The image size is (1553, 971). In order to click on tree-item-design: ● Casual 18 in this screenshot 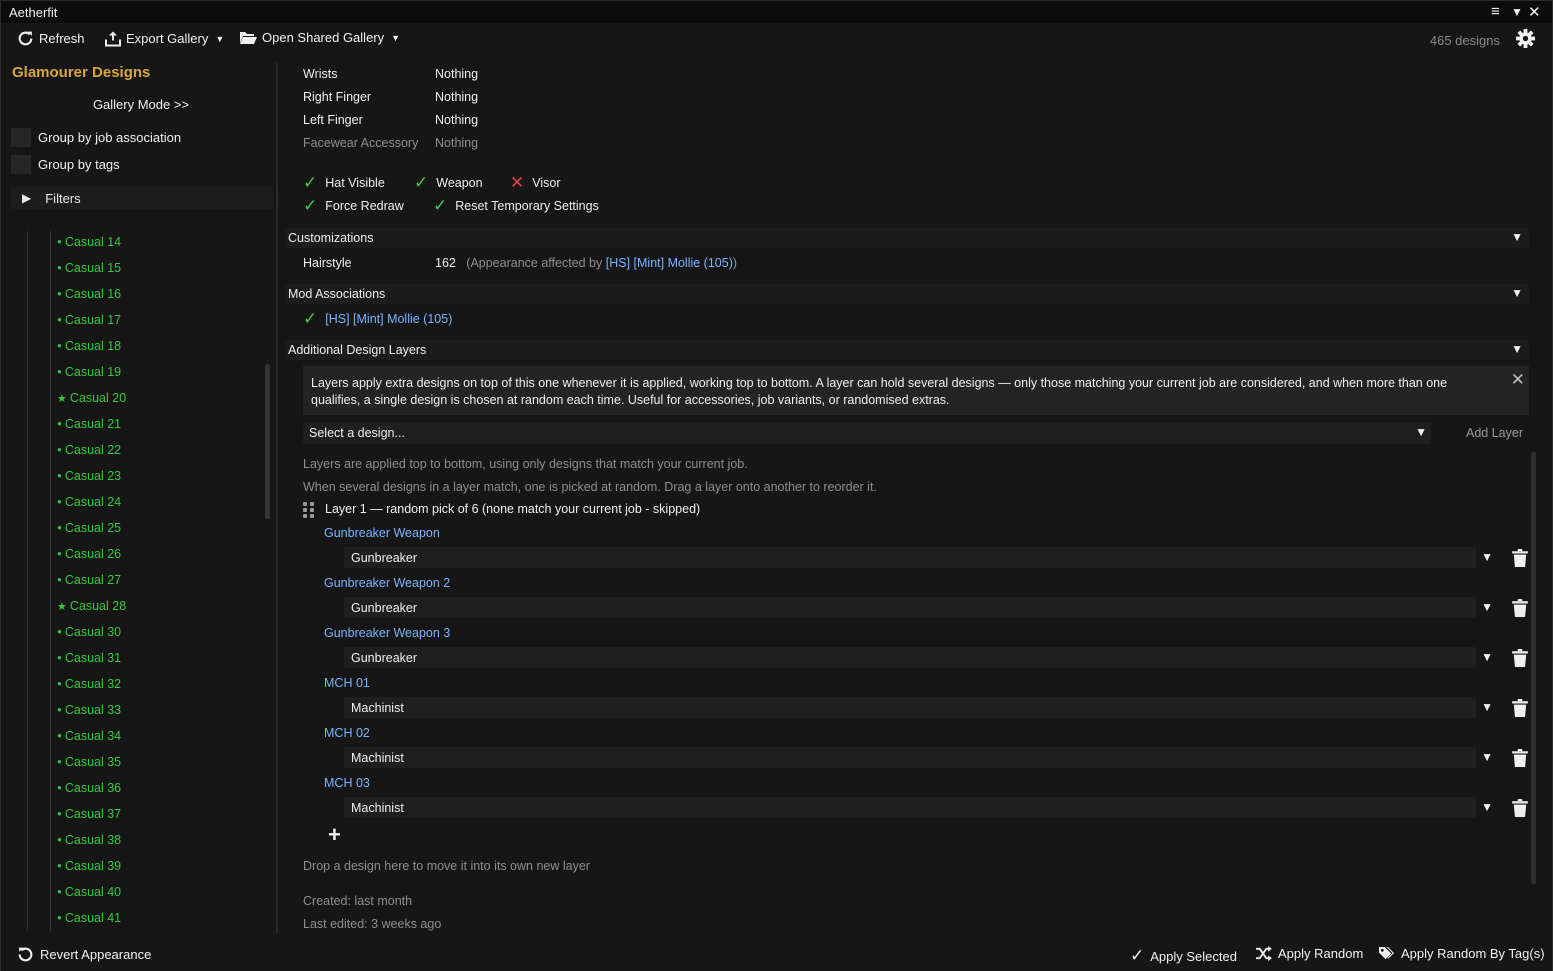, I will do `click(89, 346)`.